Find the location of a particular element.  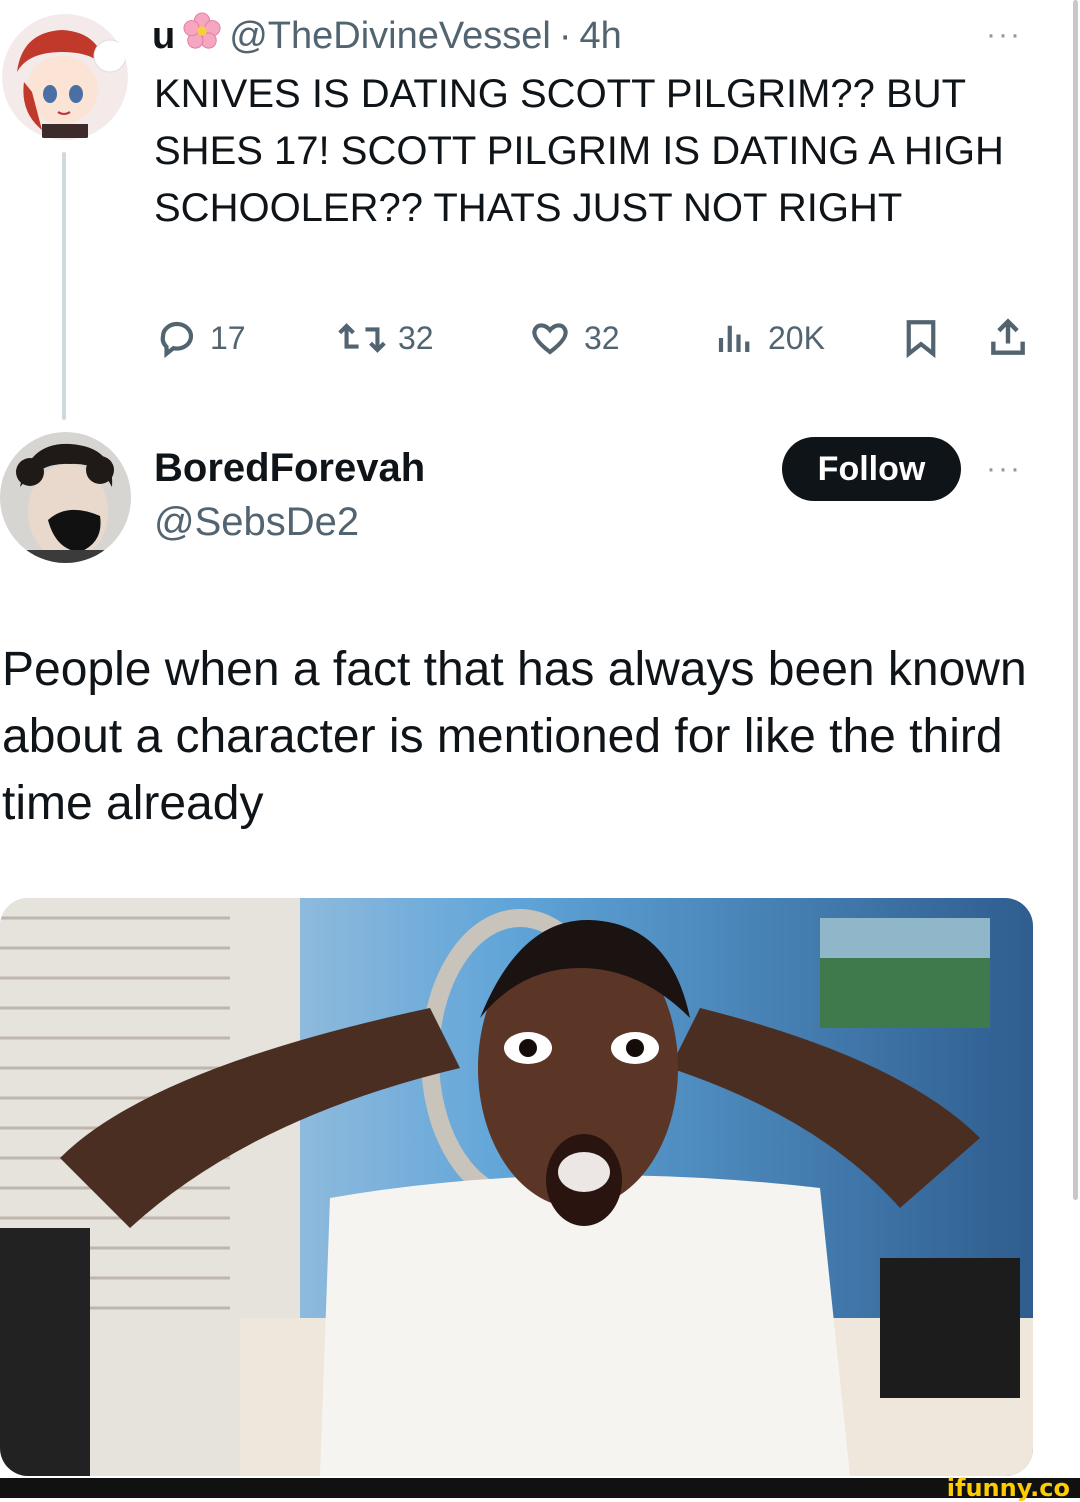

tweet1-header: u @TheDivineVessel · 4h is located at coordinates (387, 36).